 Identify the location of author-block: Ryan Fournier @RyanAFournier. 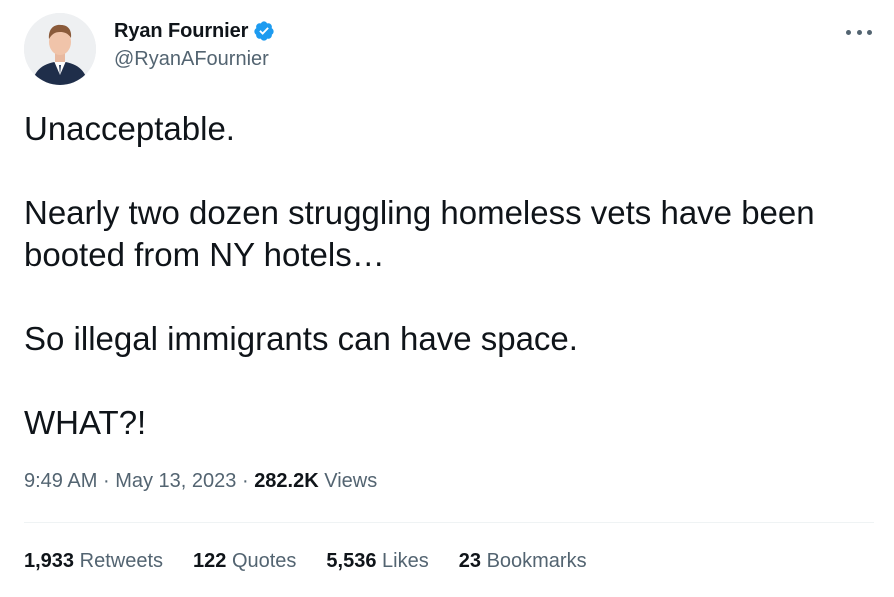
(194, 43).